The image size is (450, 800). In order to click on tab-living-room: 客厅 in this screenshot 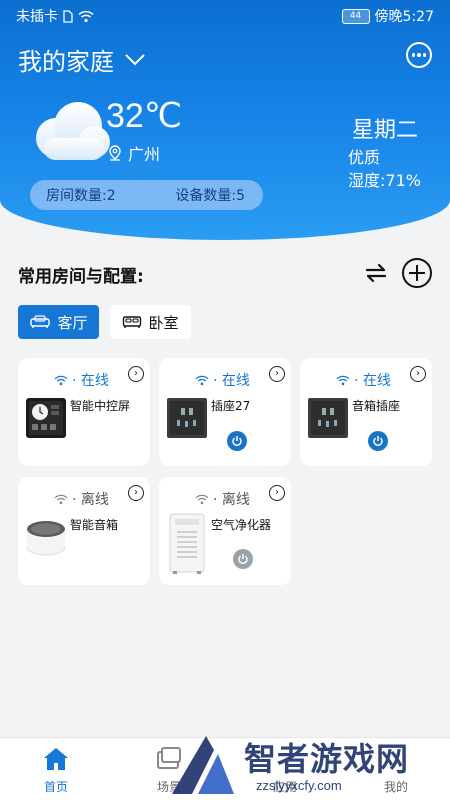, I will do `click(58, 322)`.